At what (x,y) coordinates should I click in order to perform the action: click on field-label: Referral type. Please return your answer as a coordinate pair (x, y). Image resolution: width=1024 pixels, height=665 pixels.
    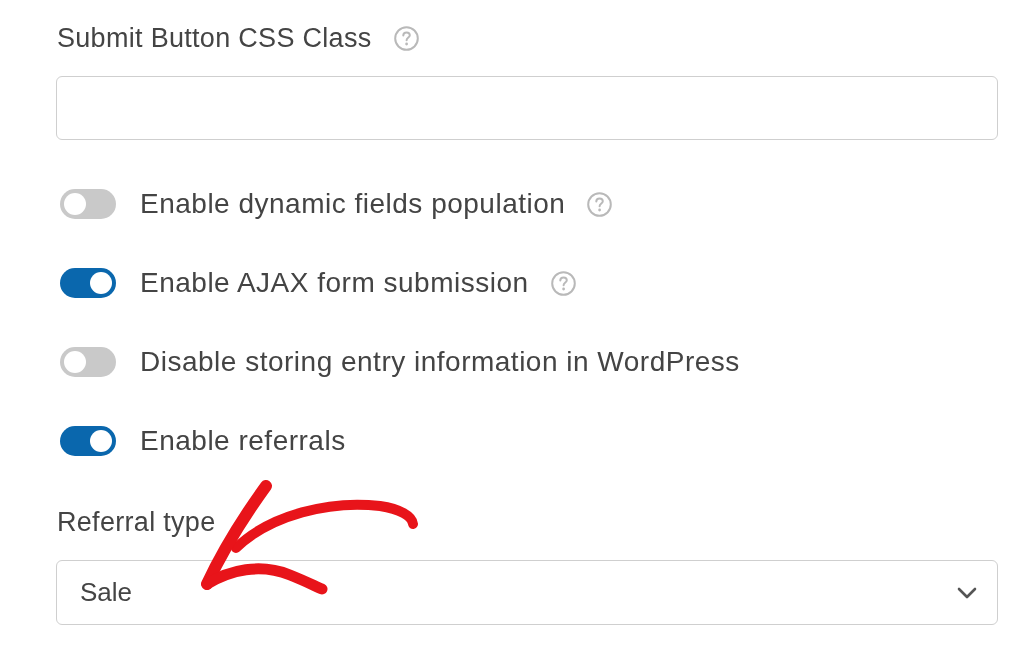
    Looking at the image, I should click on (136, 522).